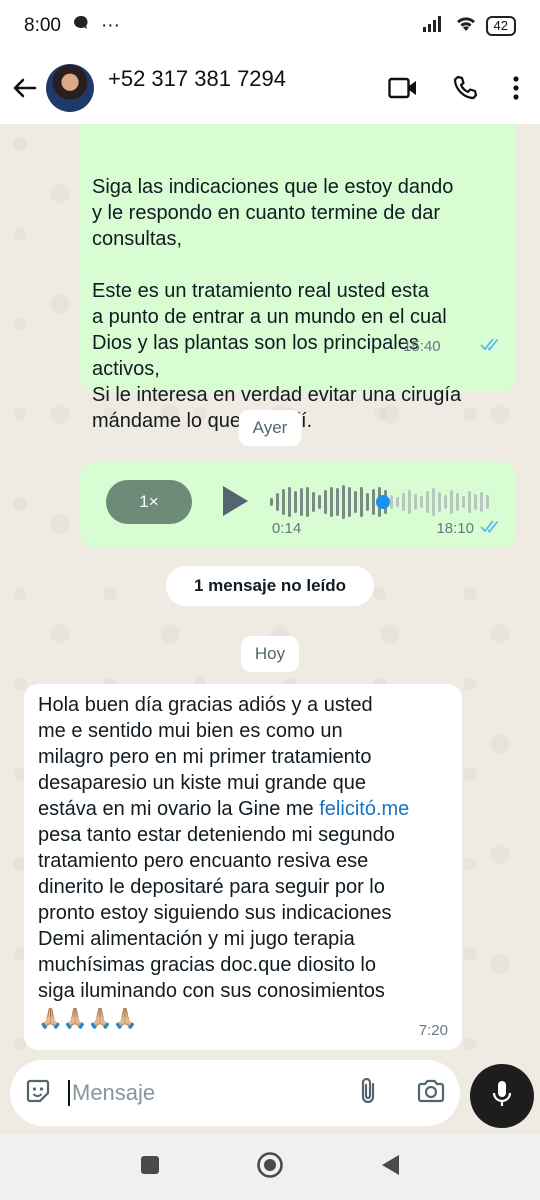 Image resolution: width=540 pixels, height=1200 pixels. I want to click on home-circle-icon, so click(270, 1167).